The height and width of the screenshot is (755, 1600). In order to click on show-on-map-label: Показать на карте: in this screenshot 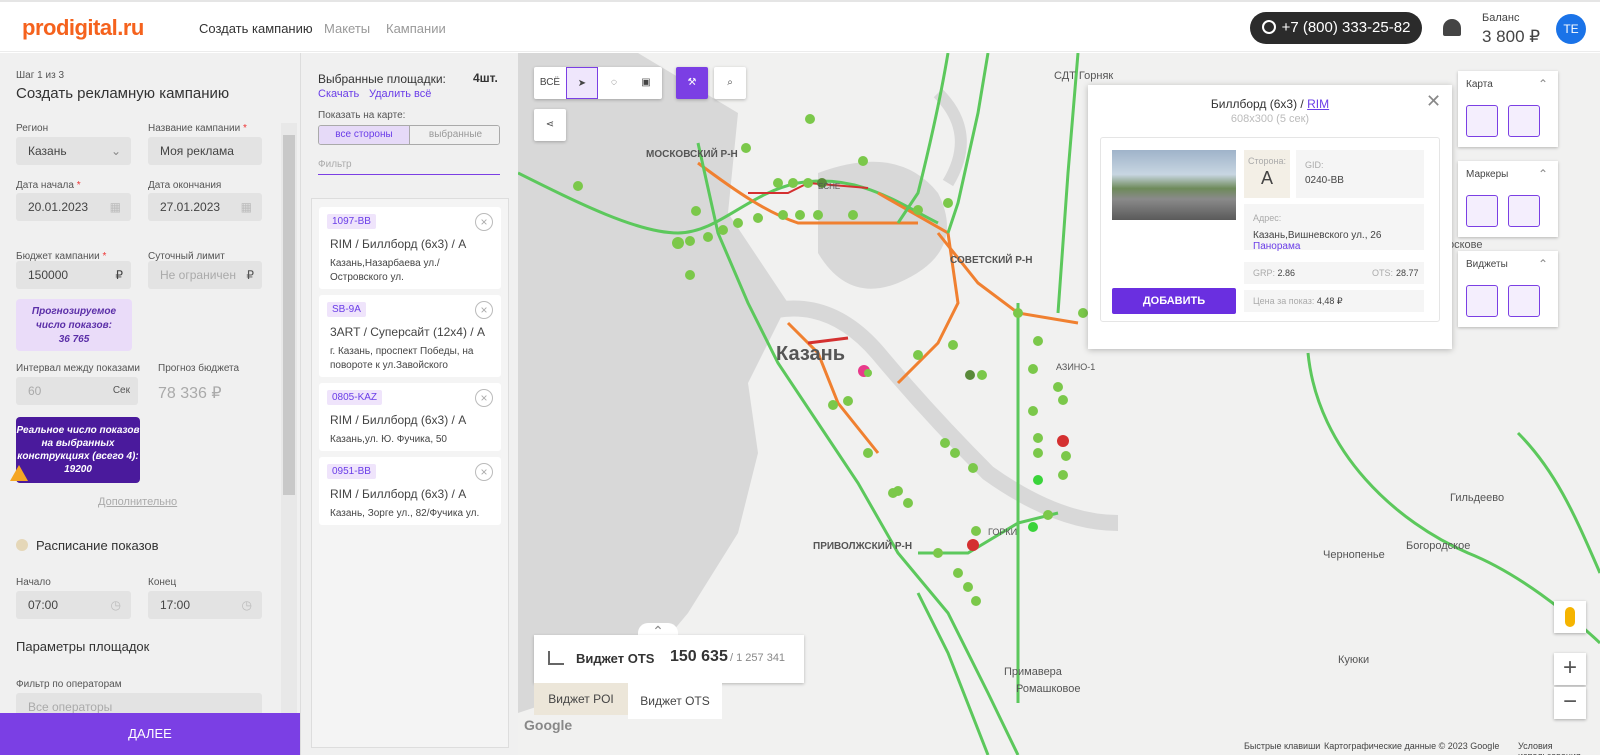, I will do `click(362, 115)`.